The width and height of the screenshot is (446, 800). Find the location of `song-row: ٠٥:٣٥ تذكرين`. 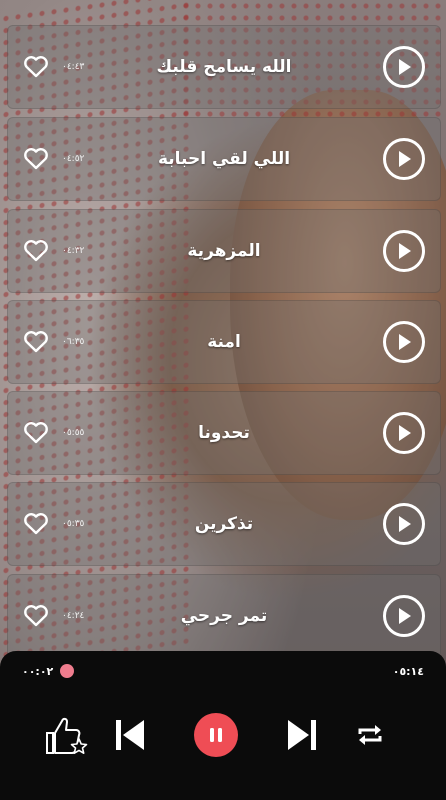

song-row: ٠٥:٣٥ تذكرين is located at coordinates (224, 524).